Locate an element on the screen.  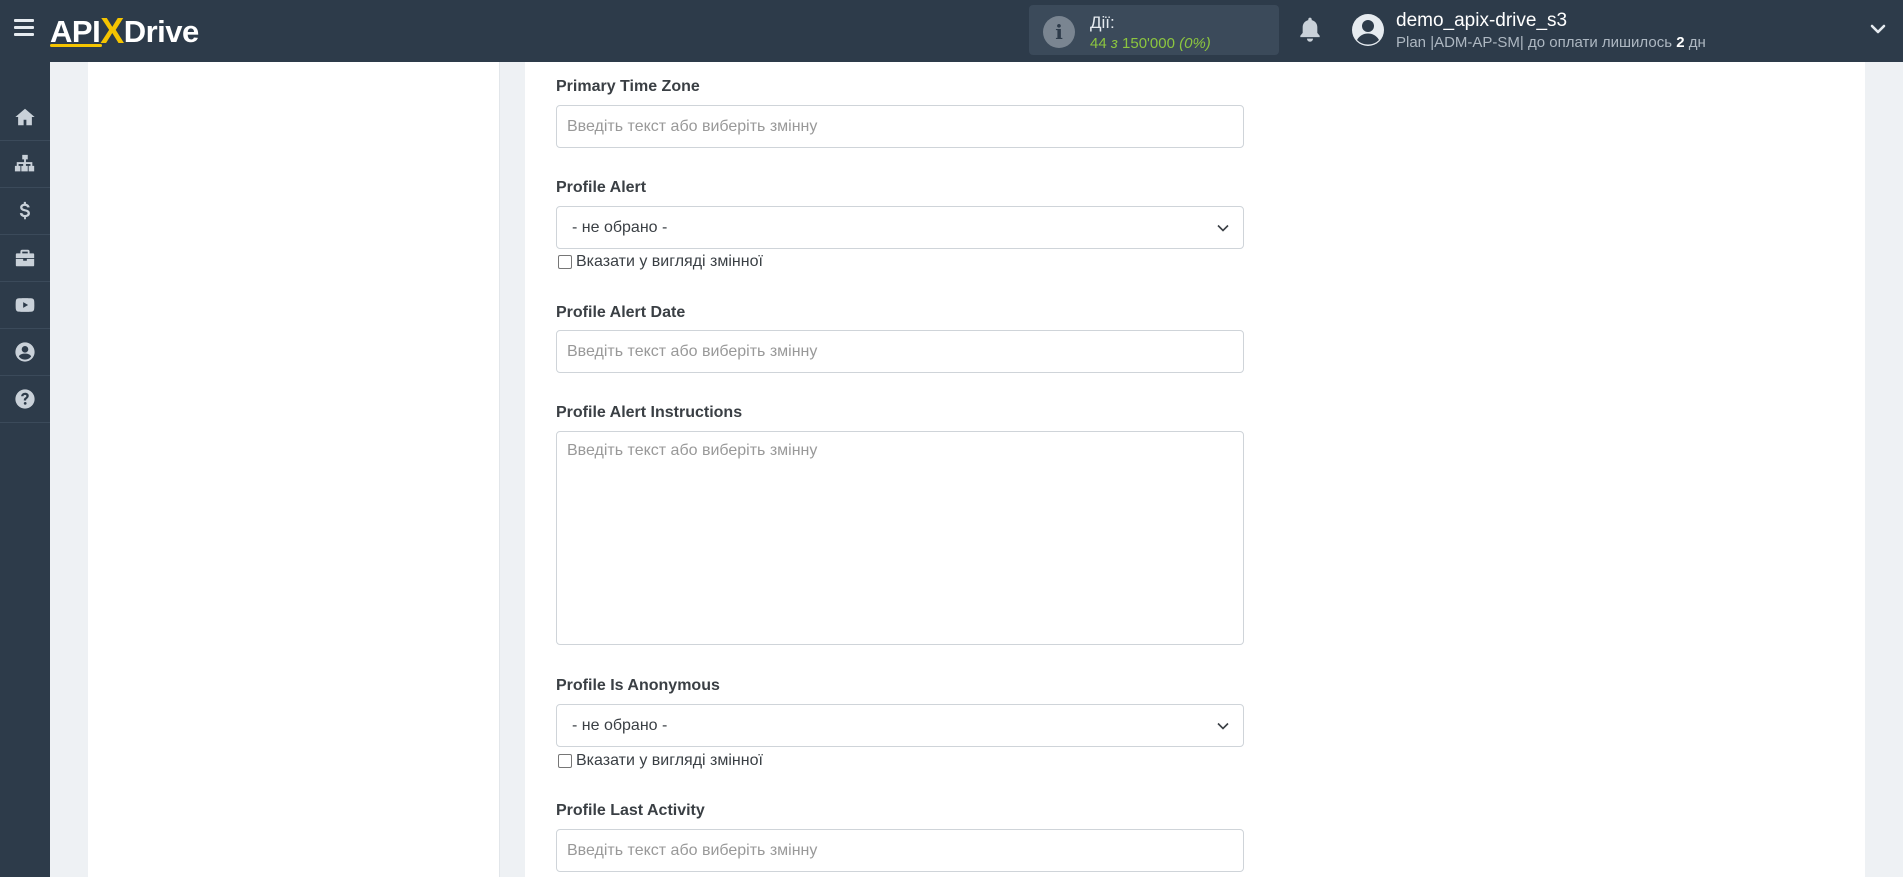
profile-alert-select: - не обрано - is located at coordinates (900, 227).